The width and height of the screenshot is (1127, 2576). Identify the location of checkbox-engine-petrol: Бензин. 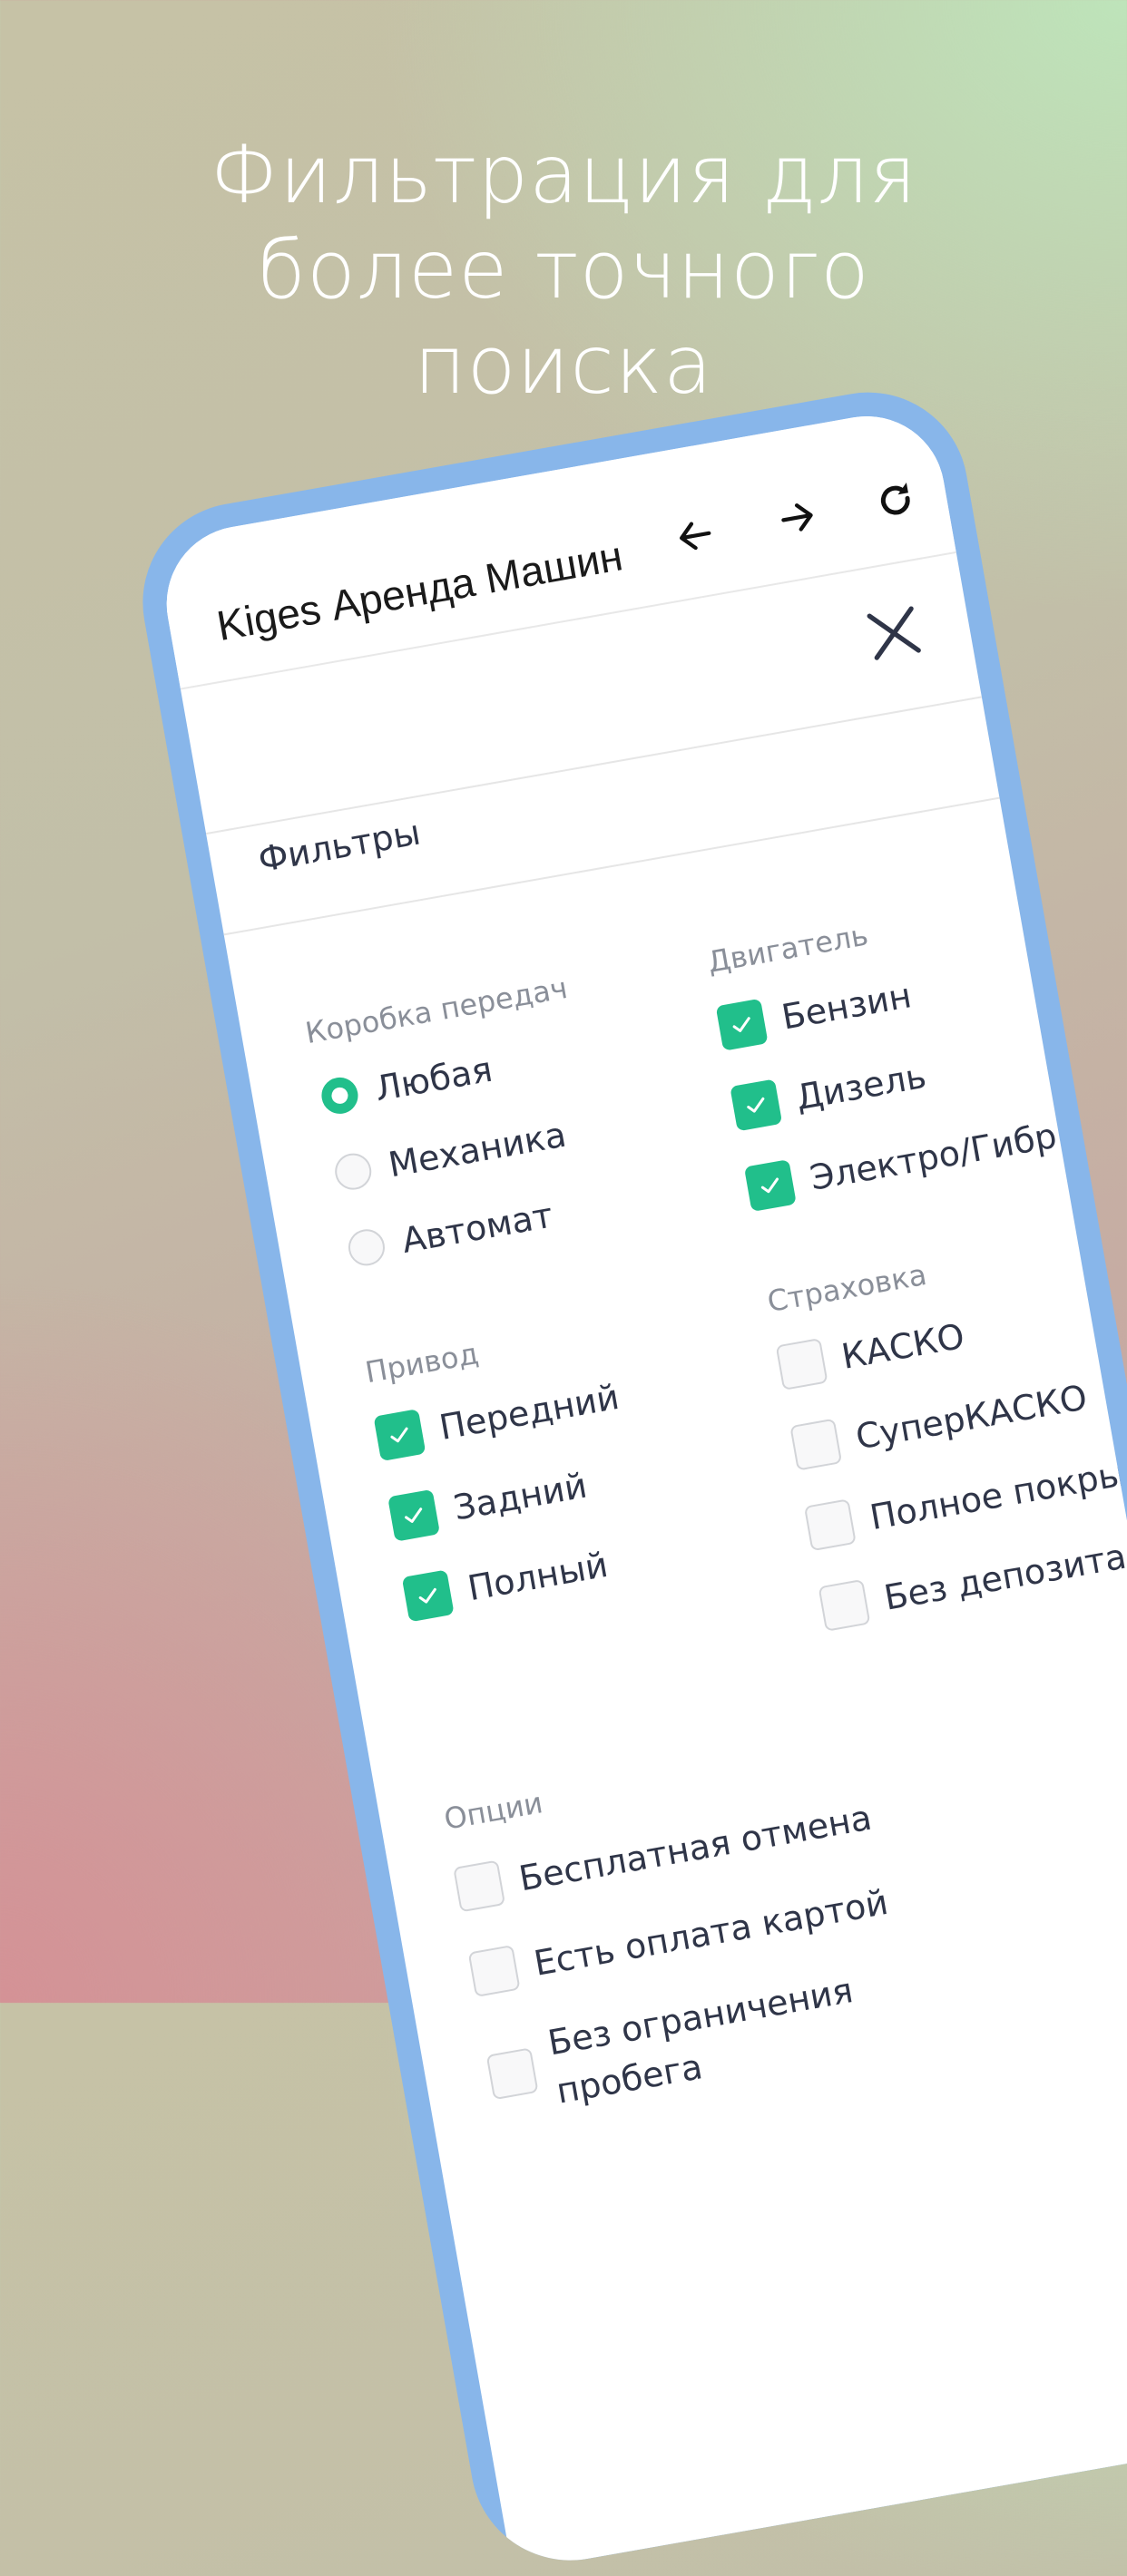
(815, 1011).